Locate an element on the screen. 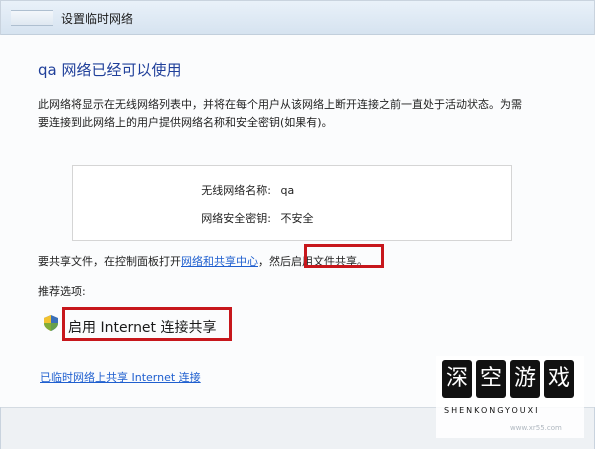 The height and width of the screenshot is (449, 595). title-bar: 设置临时网络 is located at coordinates (297, 18).